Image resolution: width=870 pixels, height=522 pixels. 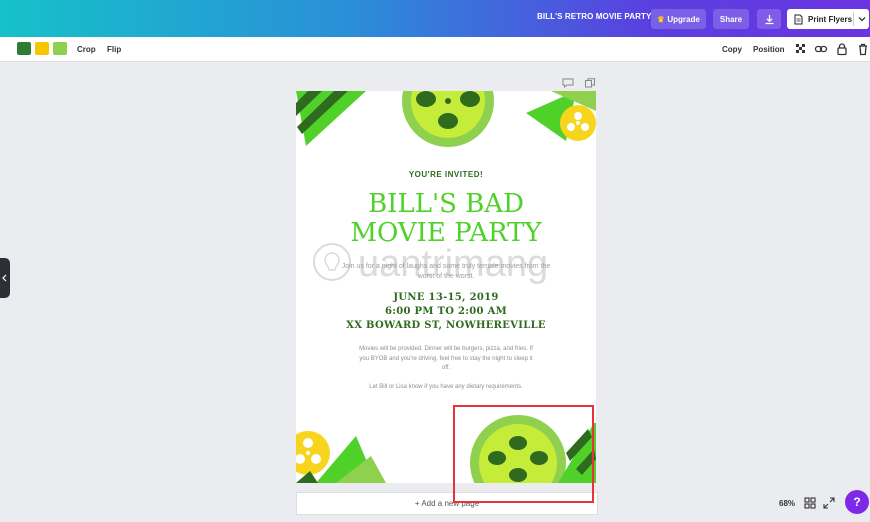 What do you see at coordinates (661, 19) in the screenshot?
I see `crown-icon: ♛` at bounding box center [661, 19].